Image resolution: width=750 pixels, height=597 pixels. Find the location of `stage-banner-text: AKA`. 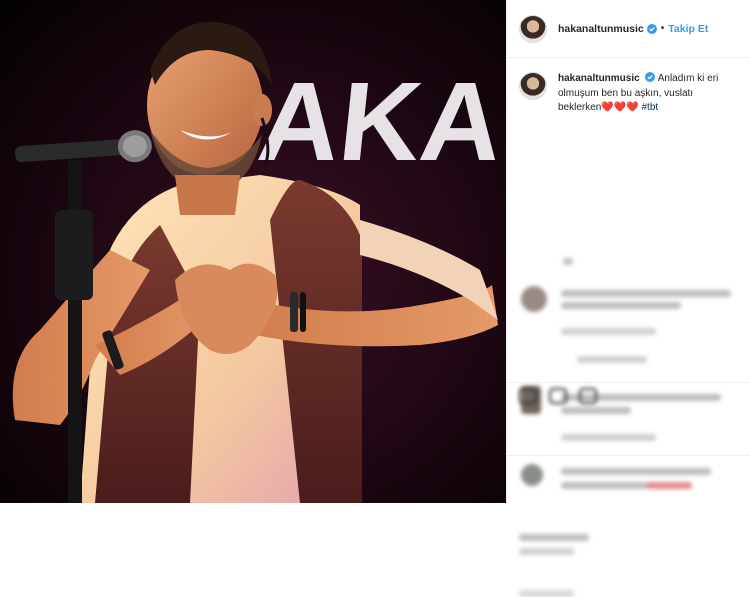

stage-banner-text: AKA is located at coordinates (379, 121).